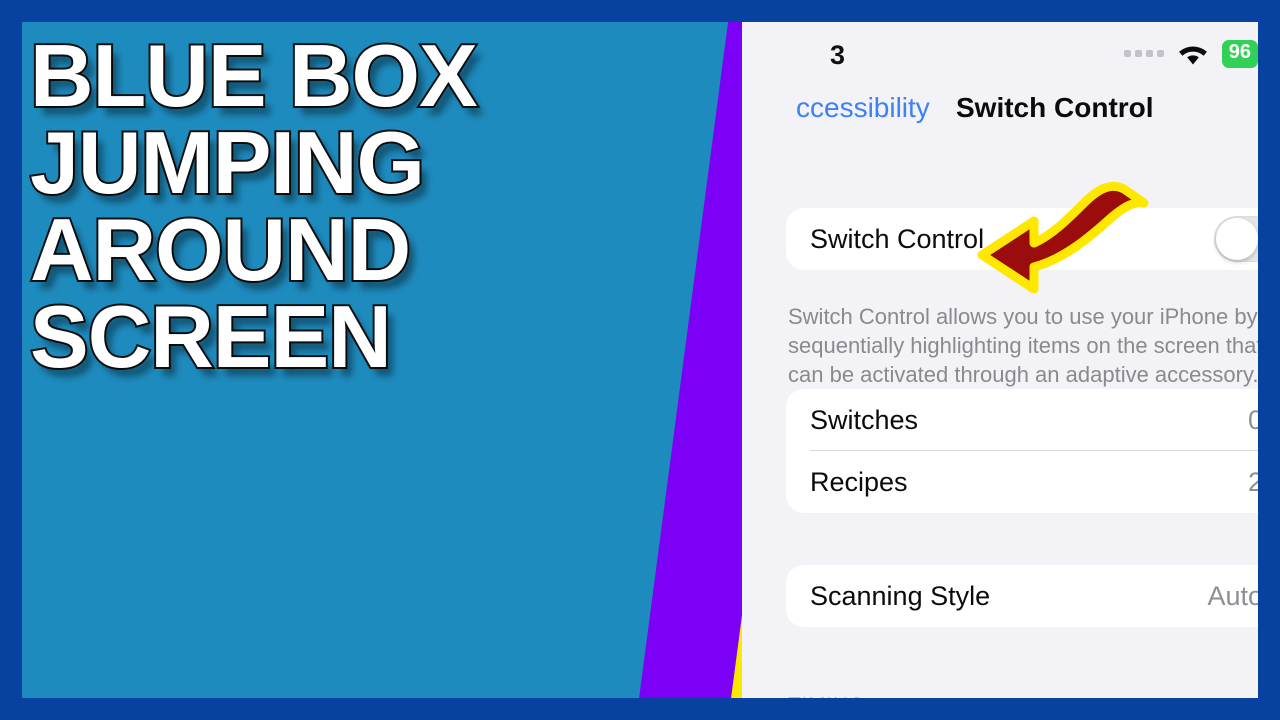 This screenshot has width=1280, height=720. I want to click on page-title: Switch Control, so click(1055, 107).